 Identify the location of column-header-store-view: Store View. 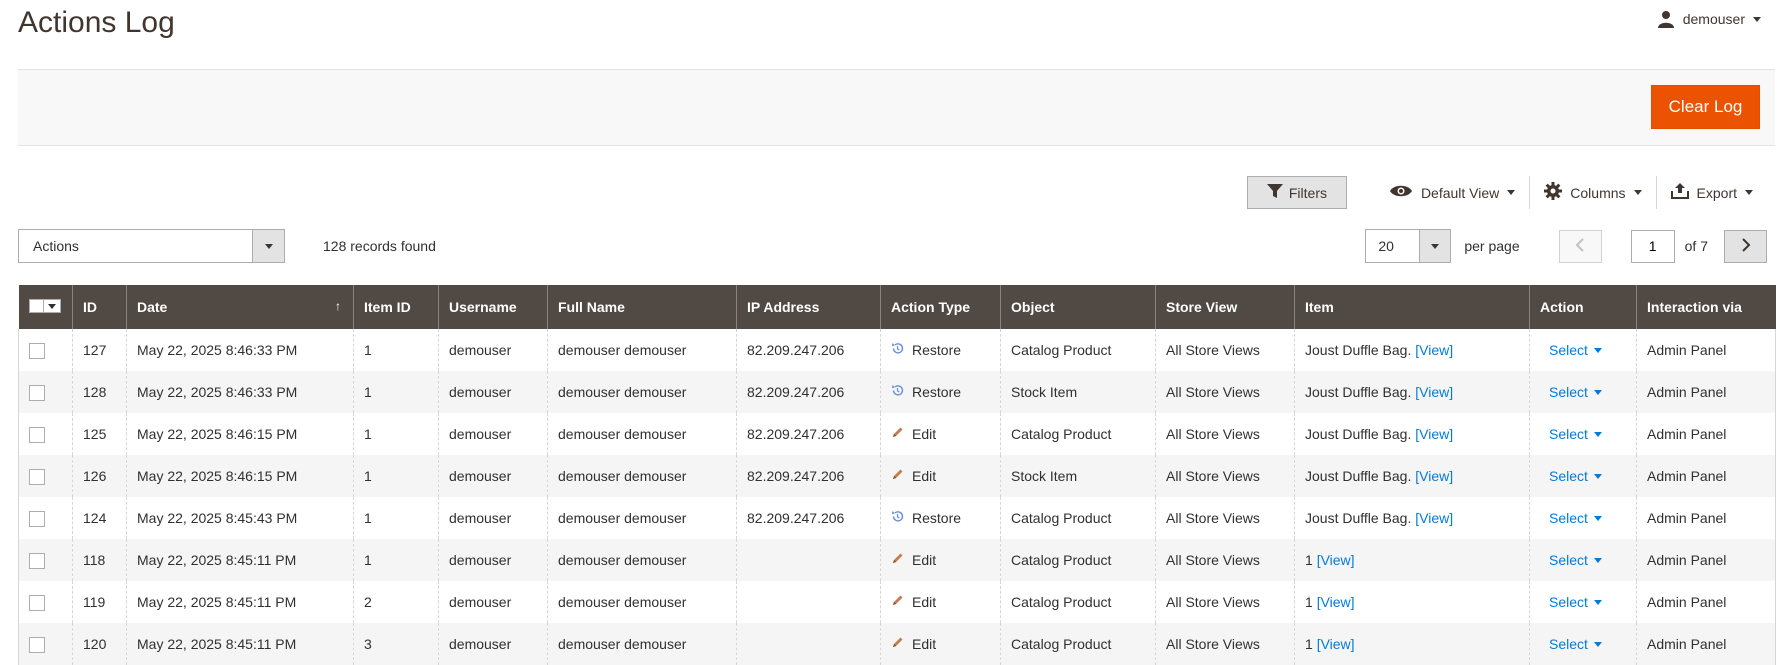
(1225, 307).